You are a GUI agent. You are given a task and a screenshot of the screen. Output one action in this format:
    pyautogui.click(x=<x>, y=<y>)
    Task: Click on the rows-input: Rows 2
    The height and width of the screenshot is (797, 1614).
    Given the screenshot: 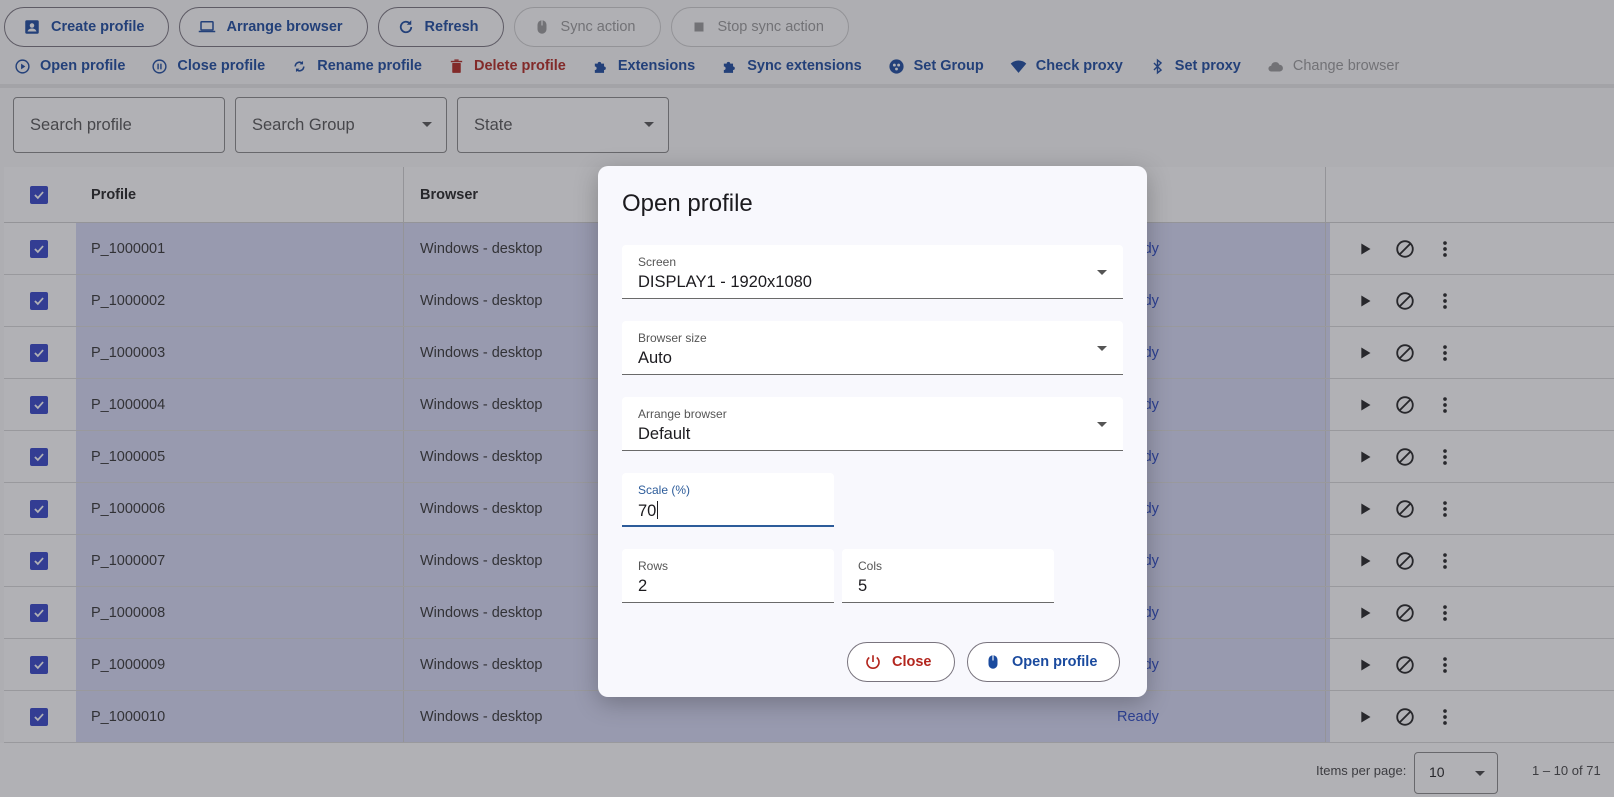 What is the action you would take?
    pyautogui.click(x=728, y=576)
    